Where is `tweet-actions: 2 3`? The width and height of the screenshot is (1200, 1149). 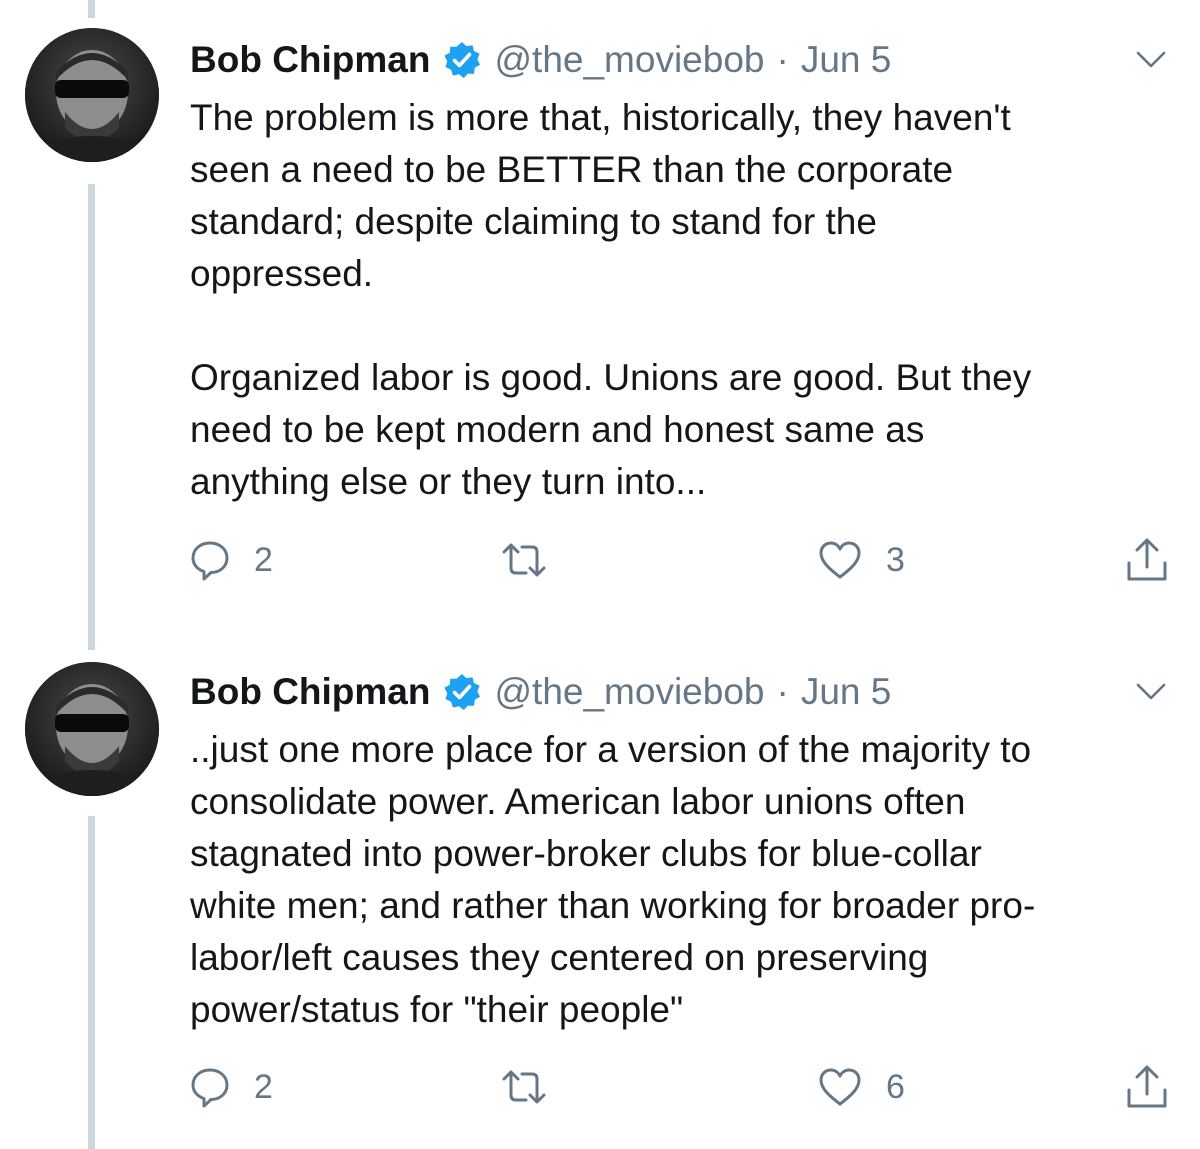
tweet-actions: 2 3 is located at coordinates (685, 560).